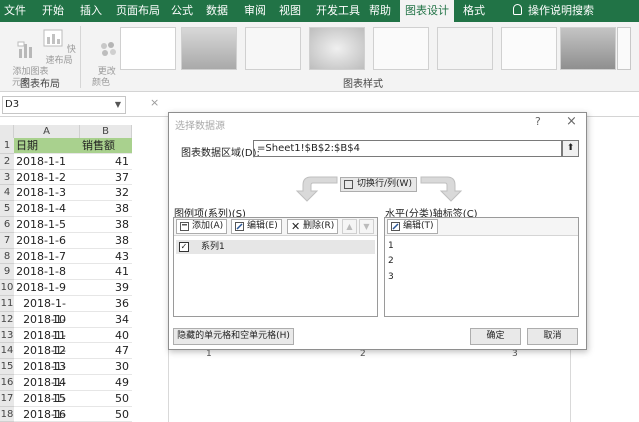 The height and width of the screenshot is (422, 639). I want to click on chart-area, so click(369, 381).